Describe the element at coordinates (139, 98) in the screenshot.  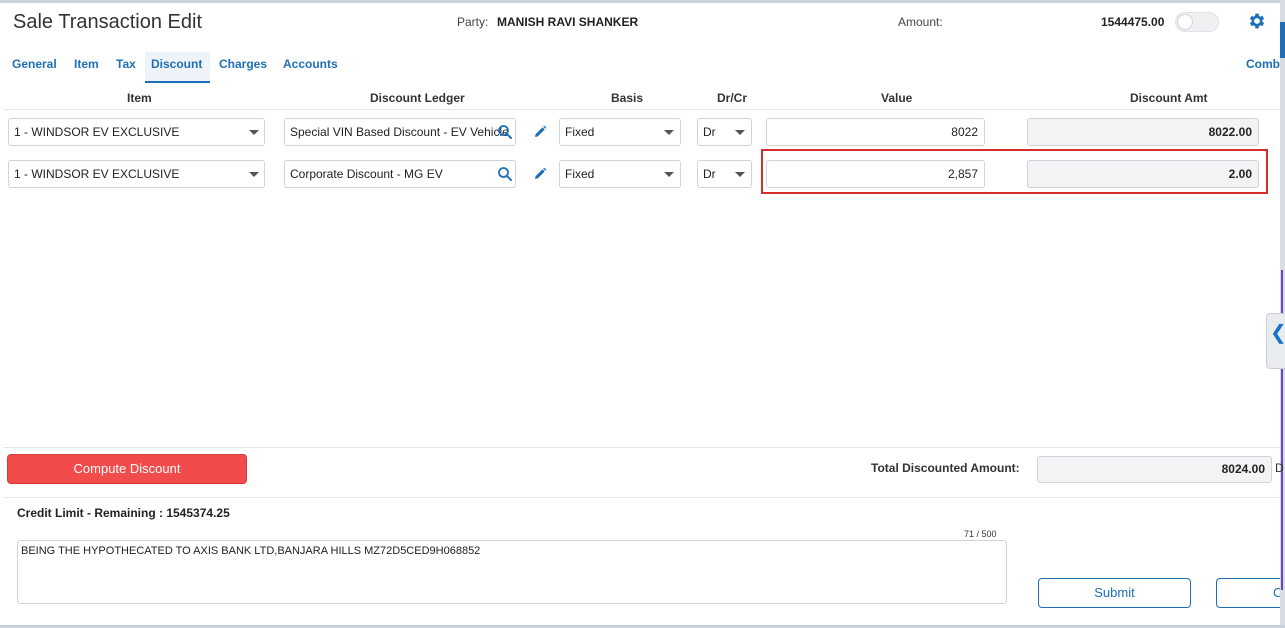
I see `column-header-item: Item` at that location.